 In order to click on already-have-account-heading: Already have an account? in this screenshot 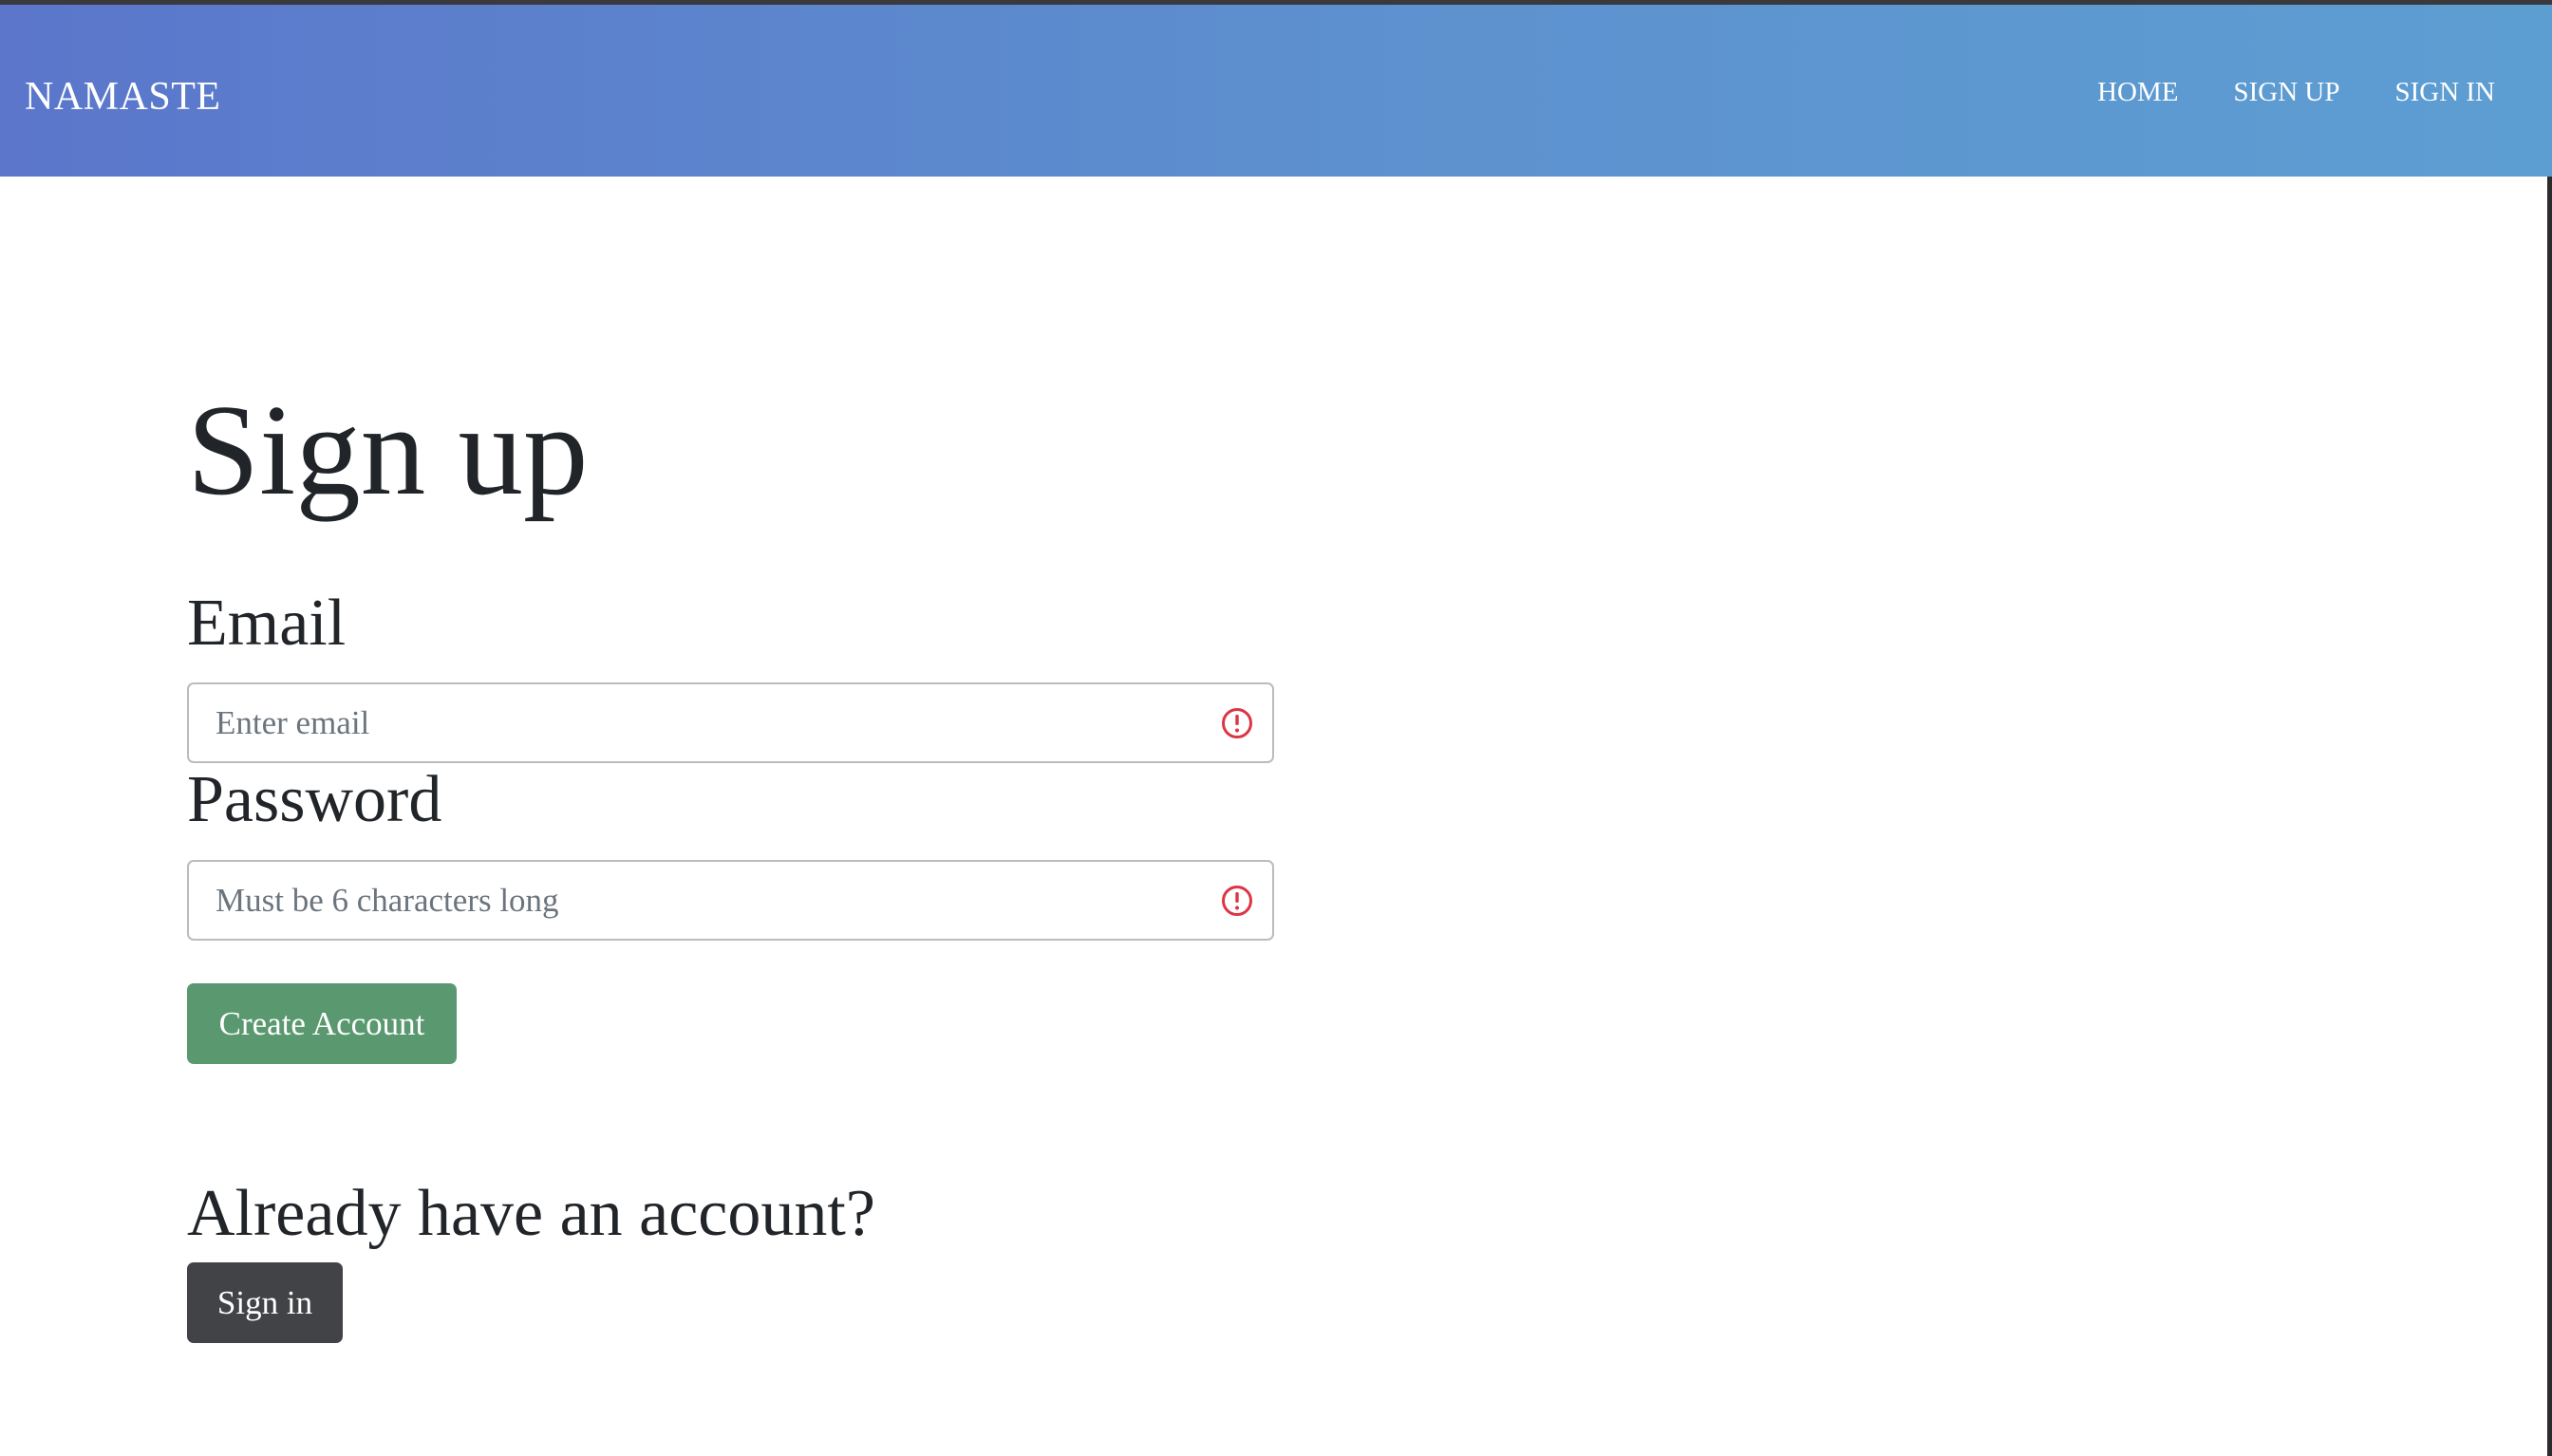, I will do `click(531, 1214)`.